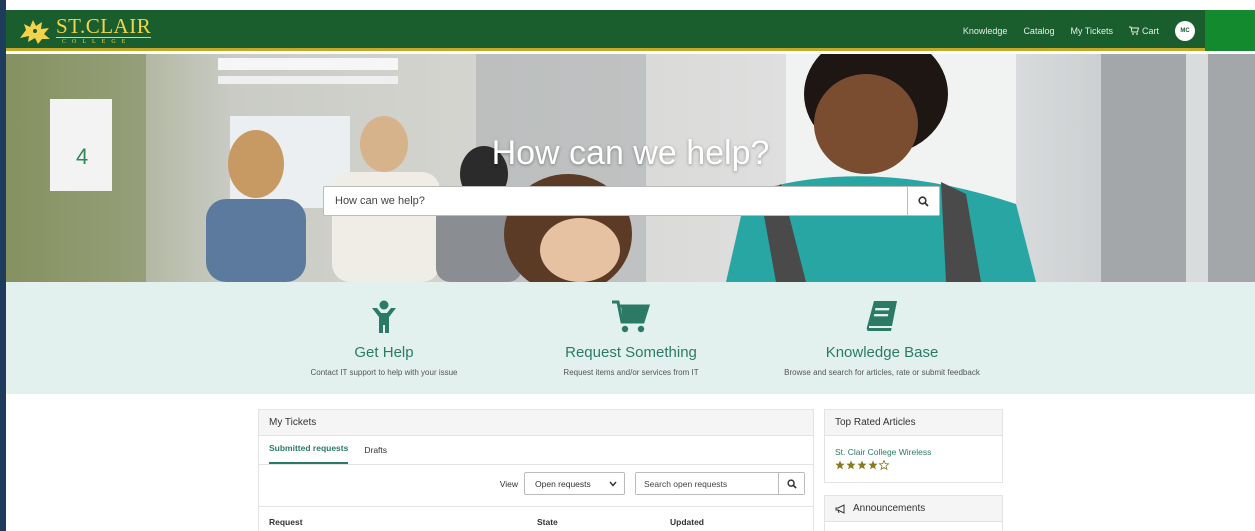 The height and width of the screenshot is (531, 1255). I want to click on panel-title: Announcements, so click(913, 509).